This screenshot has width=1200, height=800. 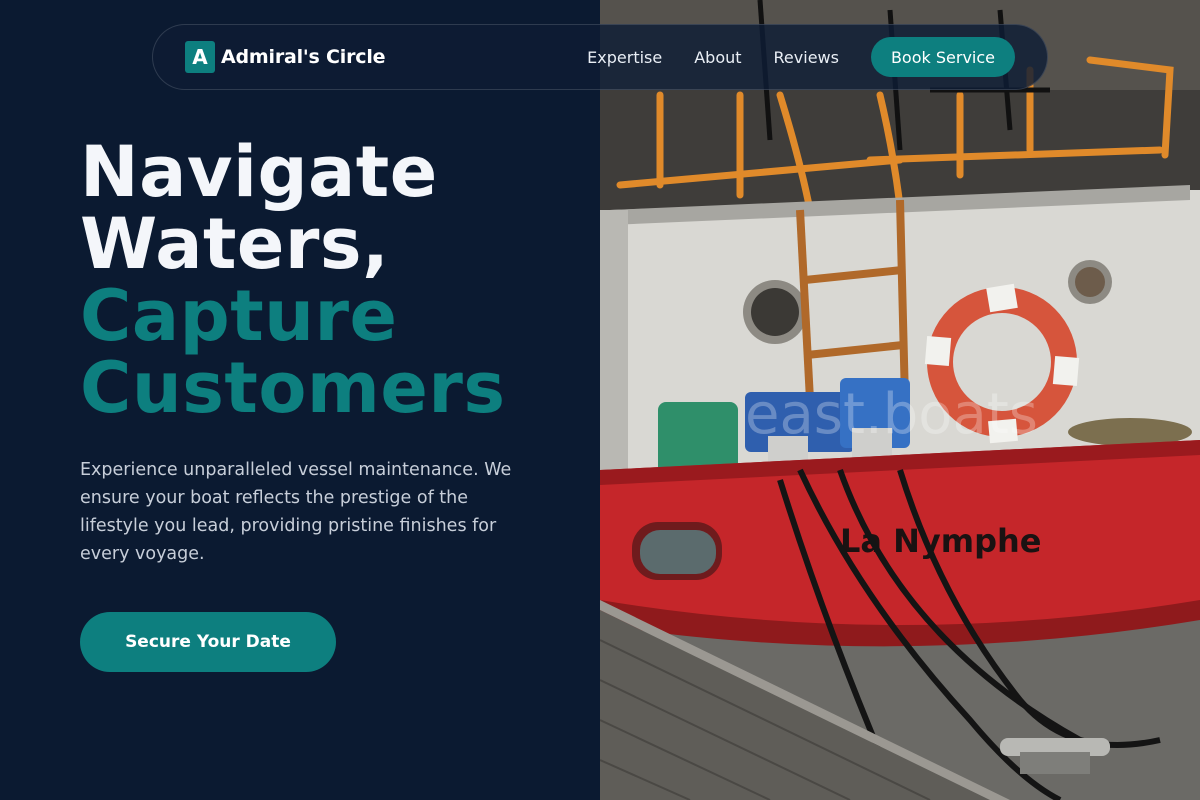 I want to click on hero-heading-line-1: Navigate, so click(x=259, y=172).